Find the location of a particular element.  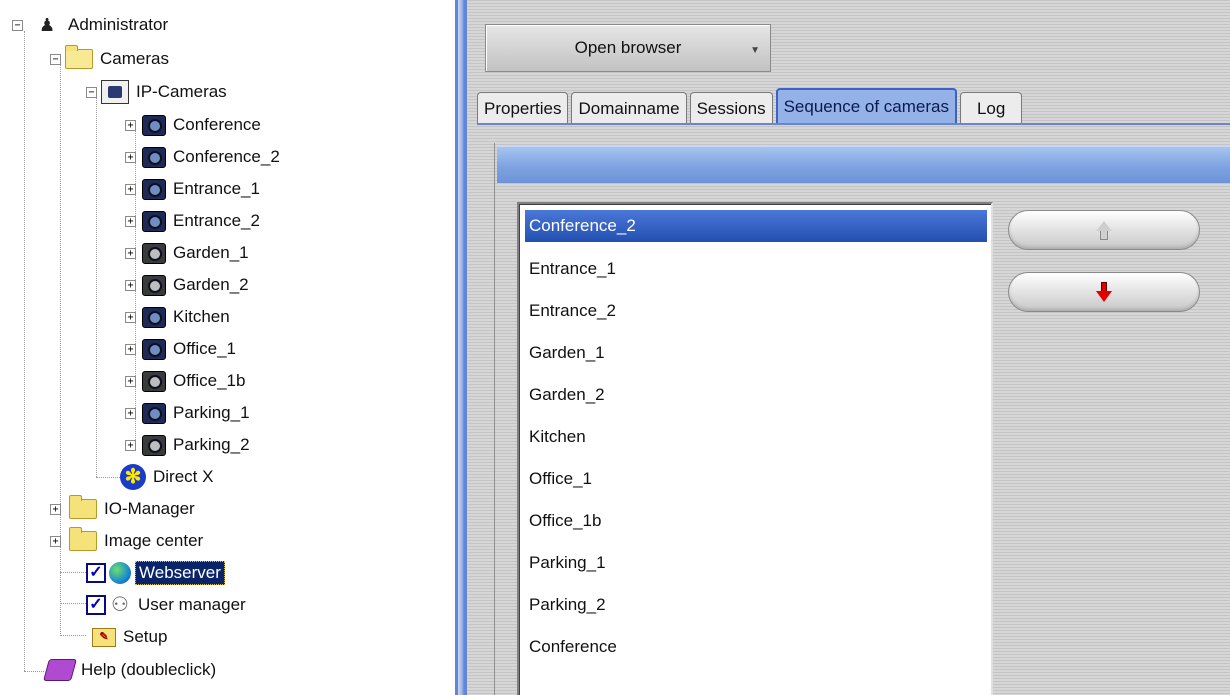

tab-sessions: Sessions is located at coordinates (731, 108).